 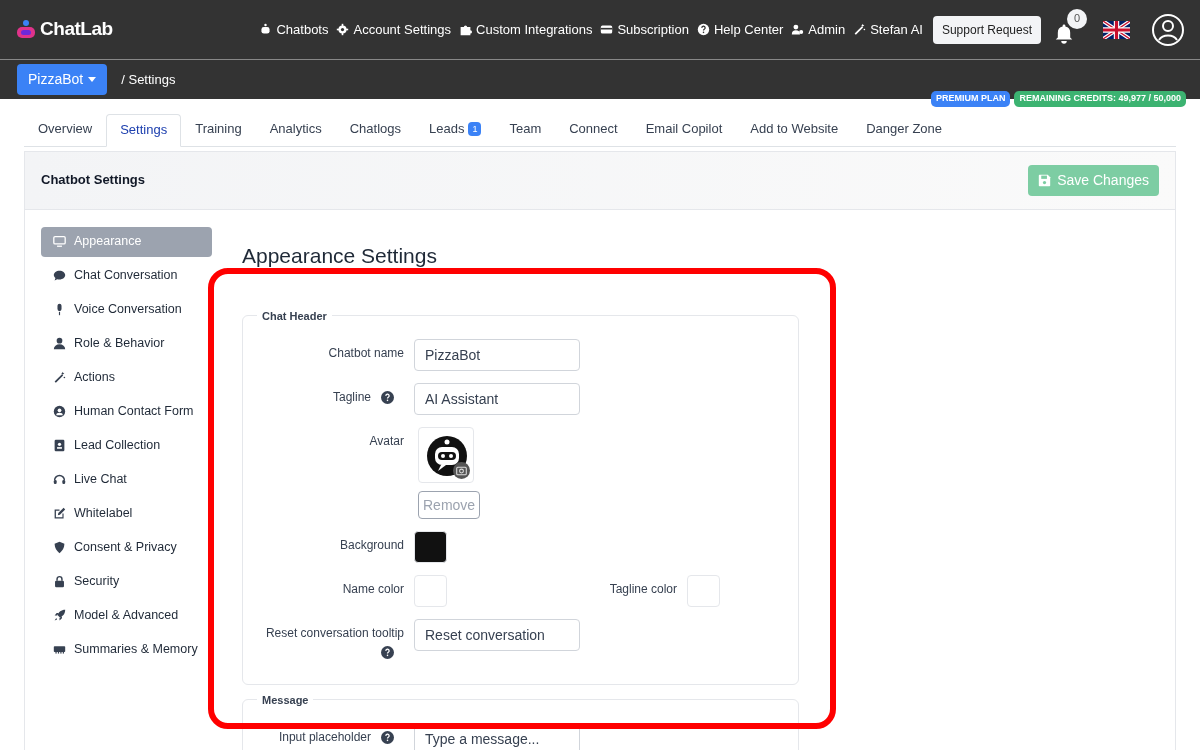 What do you see at coordinates (1045, 180) in the screenshot?
I see `save-icon` at bounding box center [1045, 180].